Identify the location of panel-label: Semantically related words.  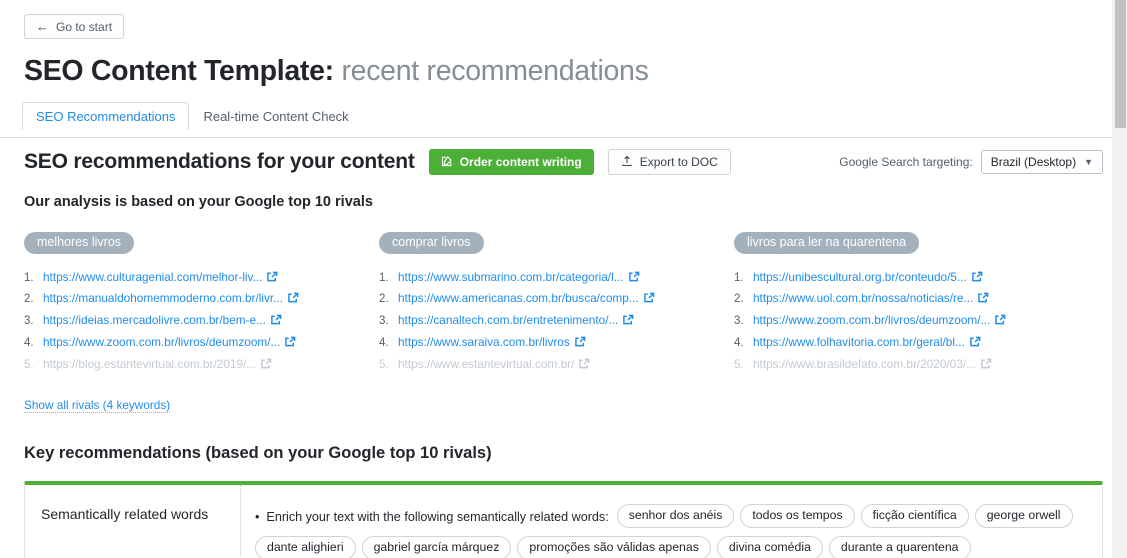
(133, 521).